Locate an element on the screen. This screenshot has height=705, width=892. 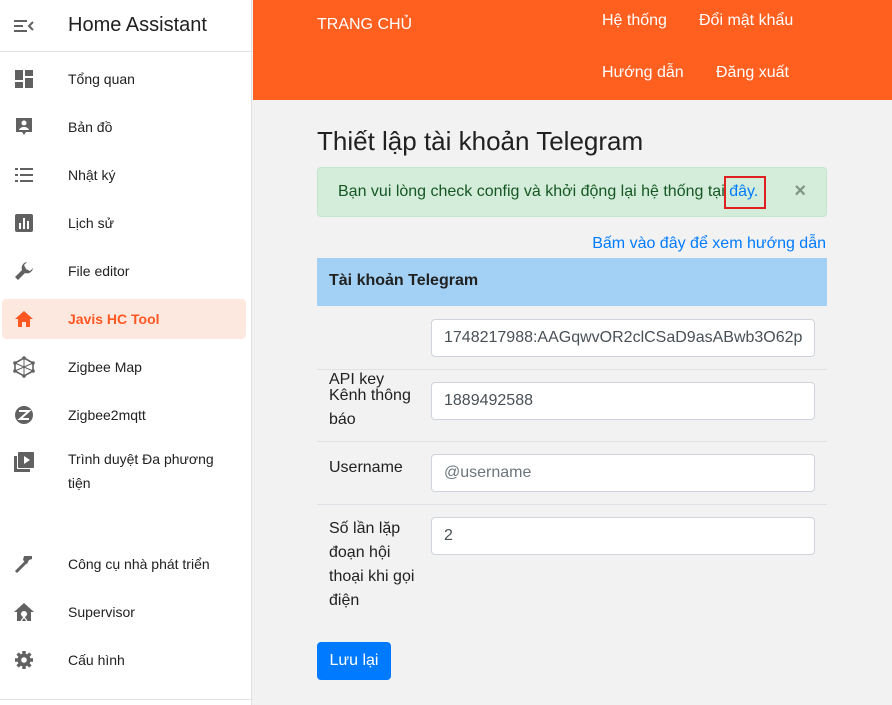
menu-toggle-button is located at coordinates (24, 26).